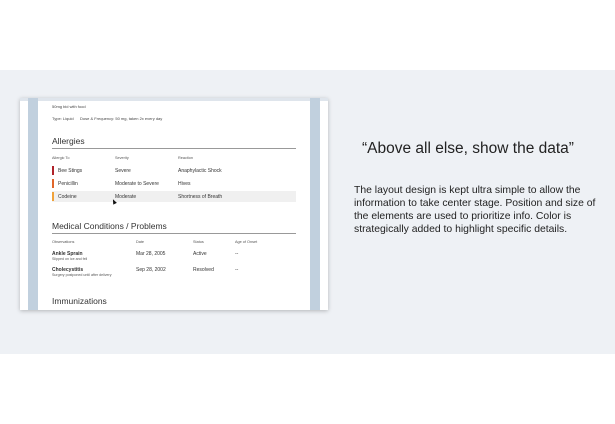 This screenshot has height=424, width=615. What do you see at coordinates (109, 226) in the screenshot?
I see `conditions-heading: Medical Conditions / Problems` at bounding box center [109, 226].